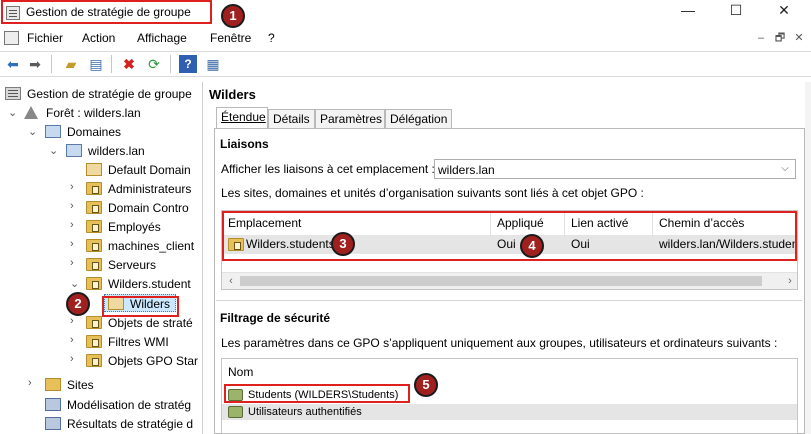 The height and width of the screenshot is (434, 811). What do you see at coordinates (350, 119) in the screenshot?
I see `tab-parametres: Paramètres` at bounding box center [350, 119].